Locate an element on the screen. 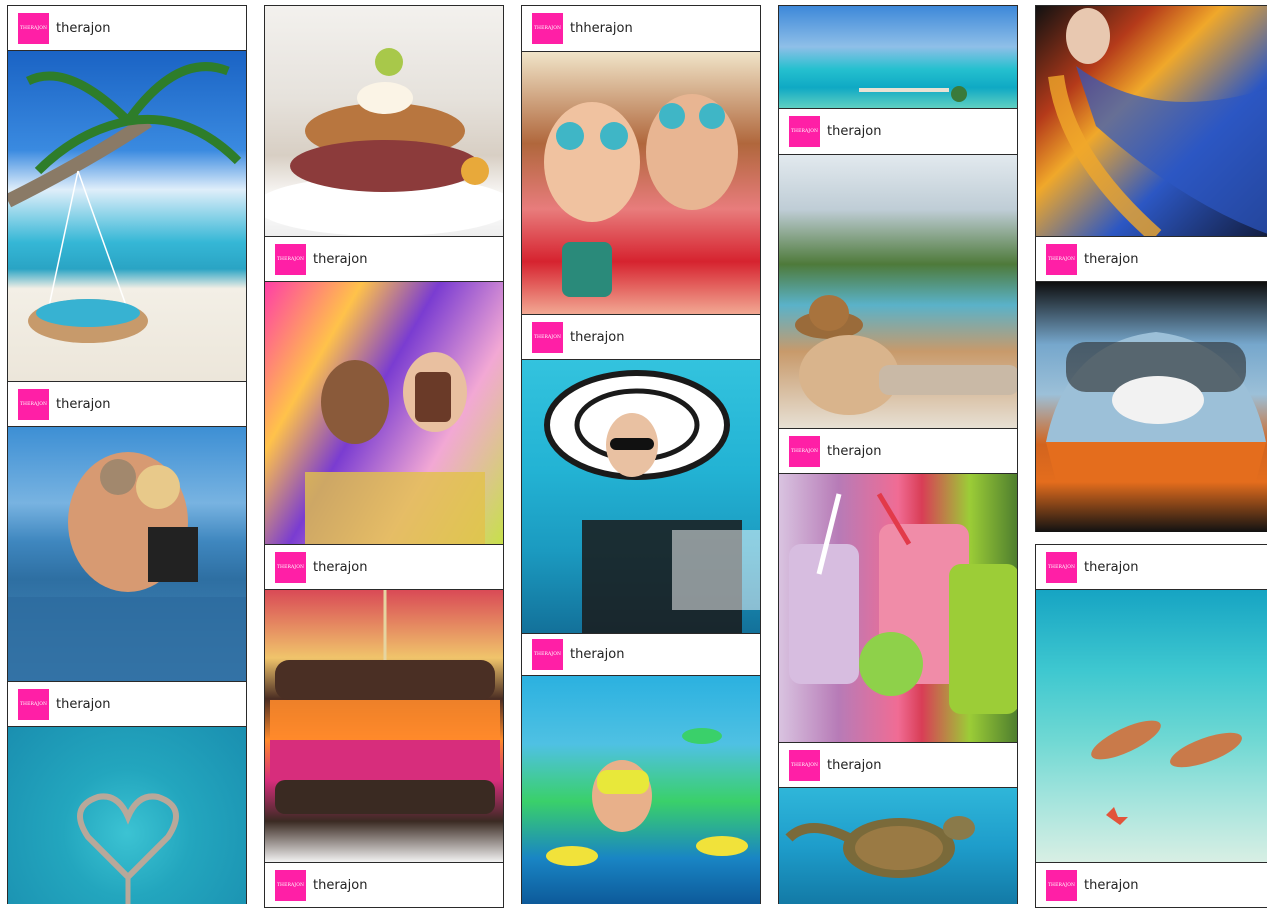 This screenshot has width=1267, height=908. pin-image-sea-turtle is located at coordinates (898, 846).